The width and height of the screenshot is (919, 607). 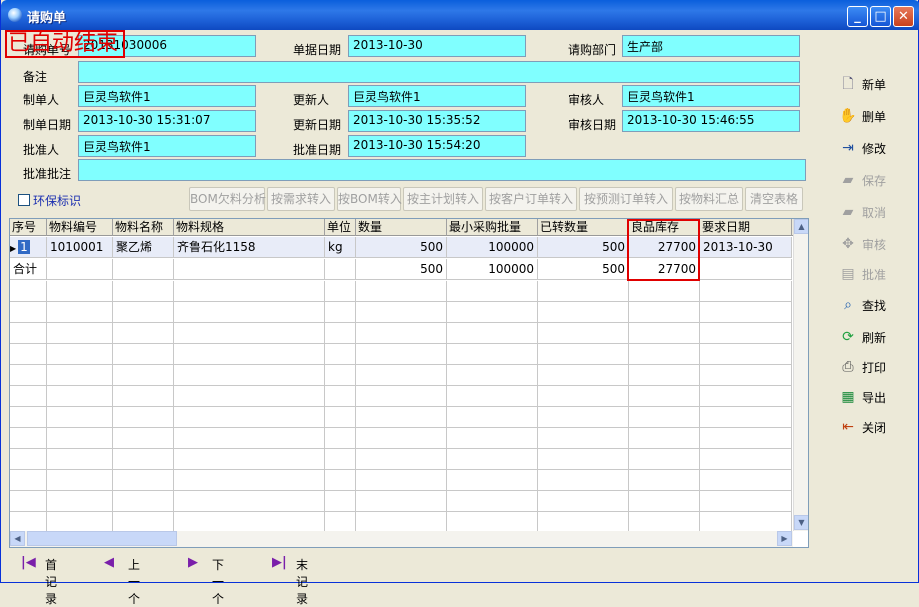 What do you see at coordinates (28, 247) in the screenshot?
I see `cell-seq: ▶ 1` at bounding box center [28, 247].